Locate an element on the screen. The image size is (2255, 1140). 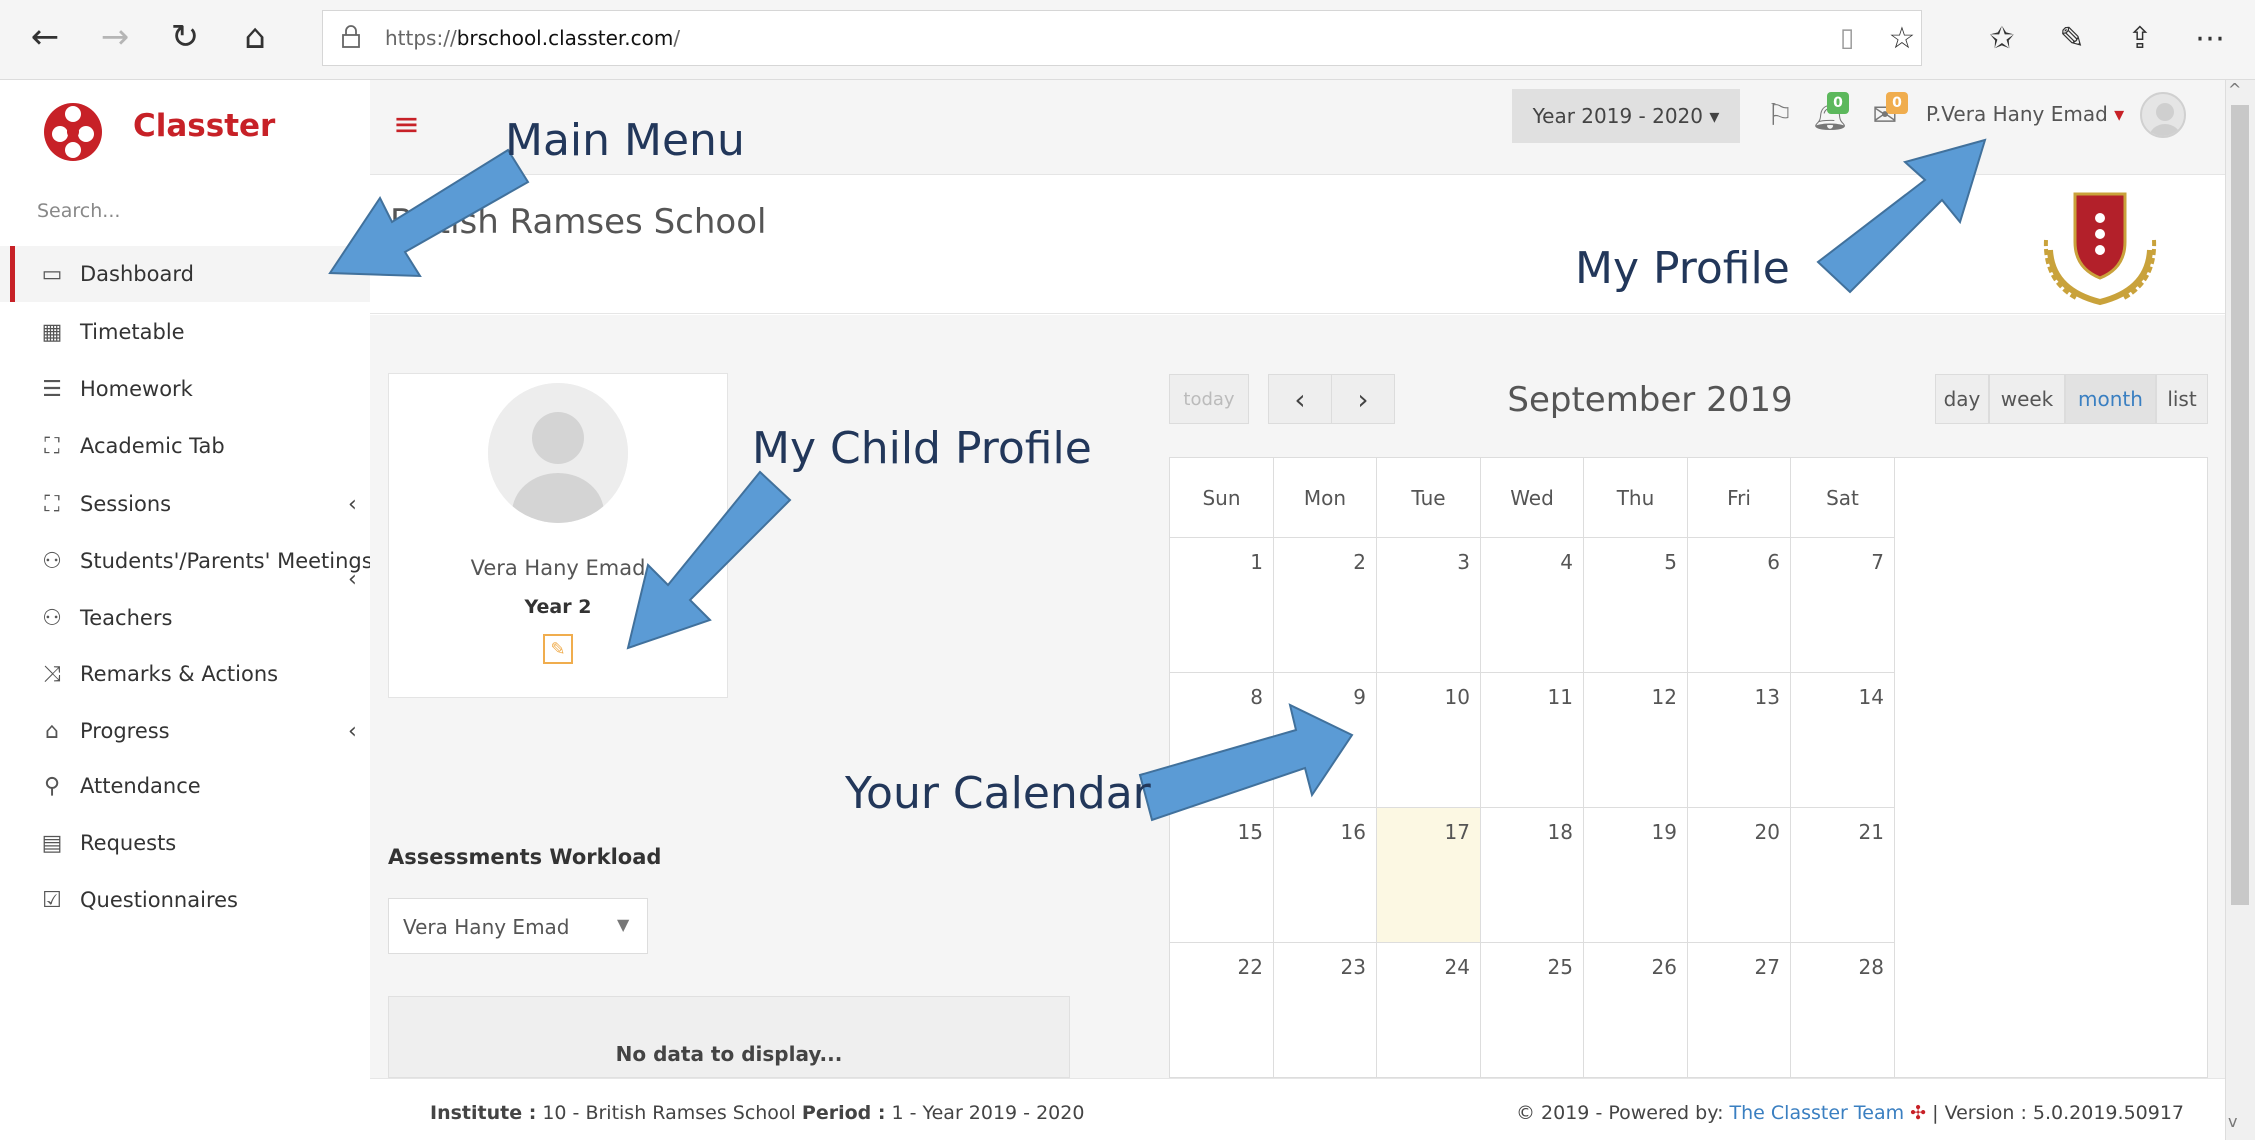
child-profile-arrow is located at coordinates (709, 560).